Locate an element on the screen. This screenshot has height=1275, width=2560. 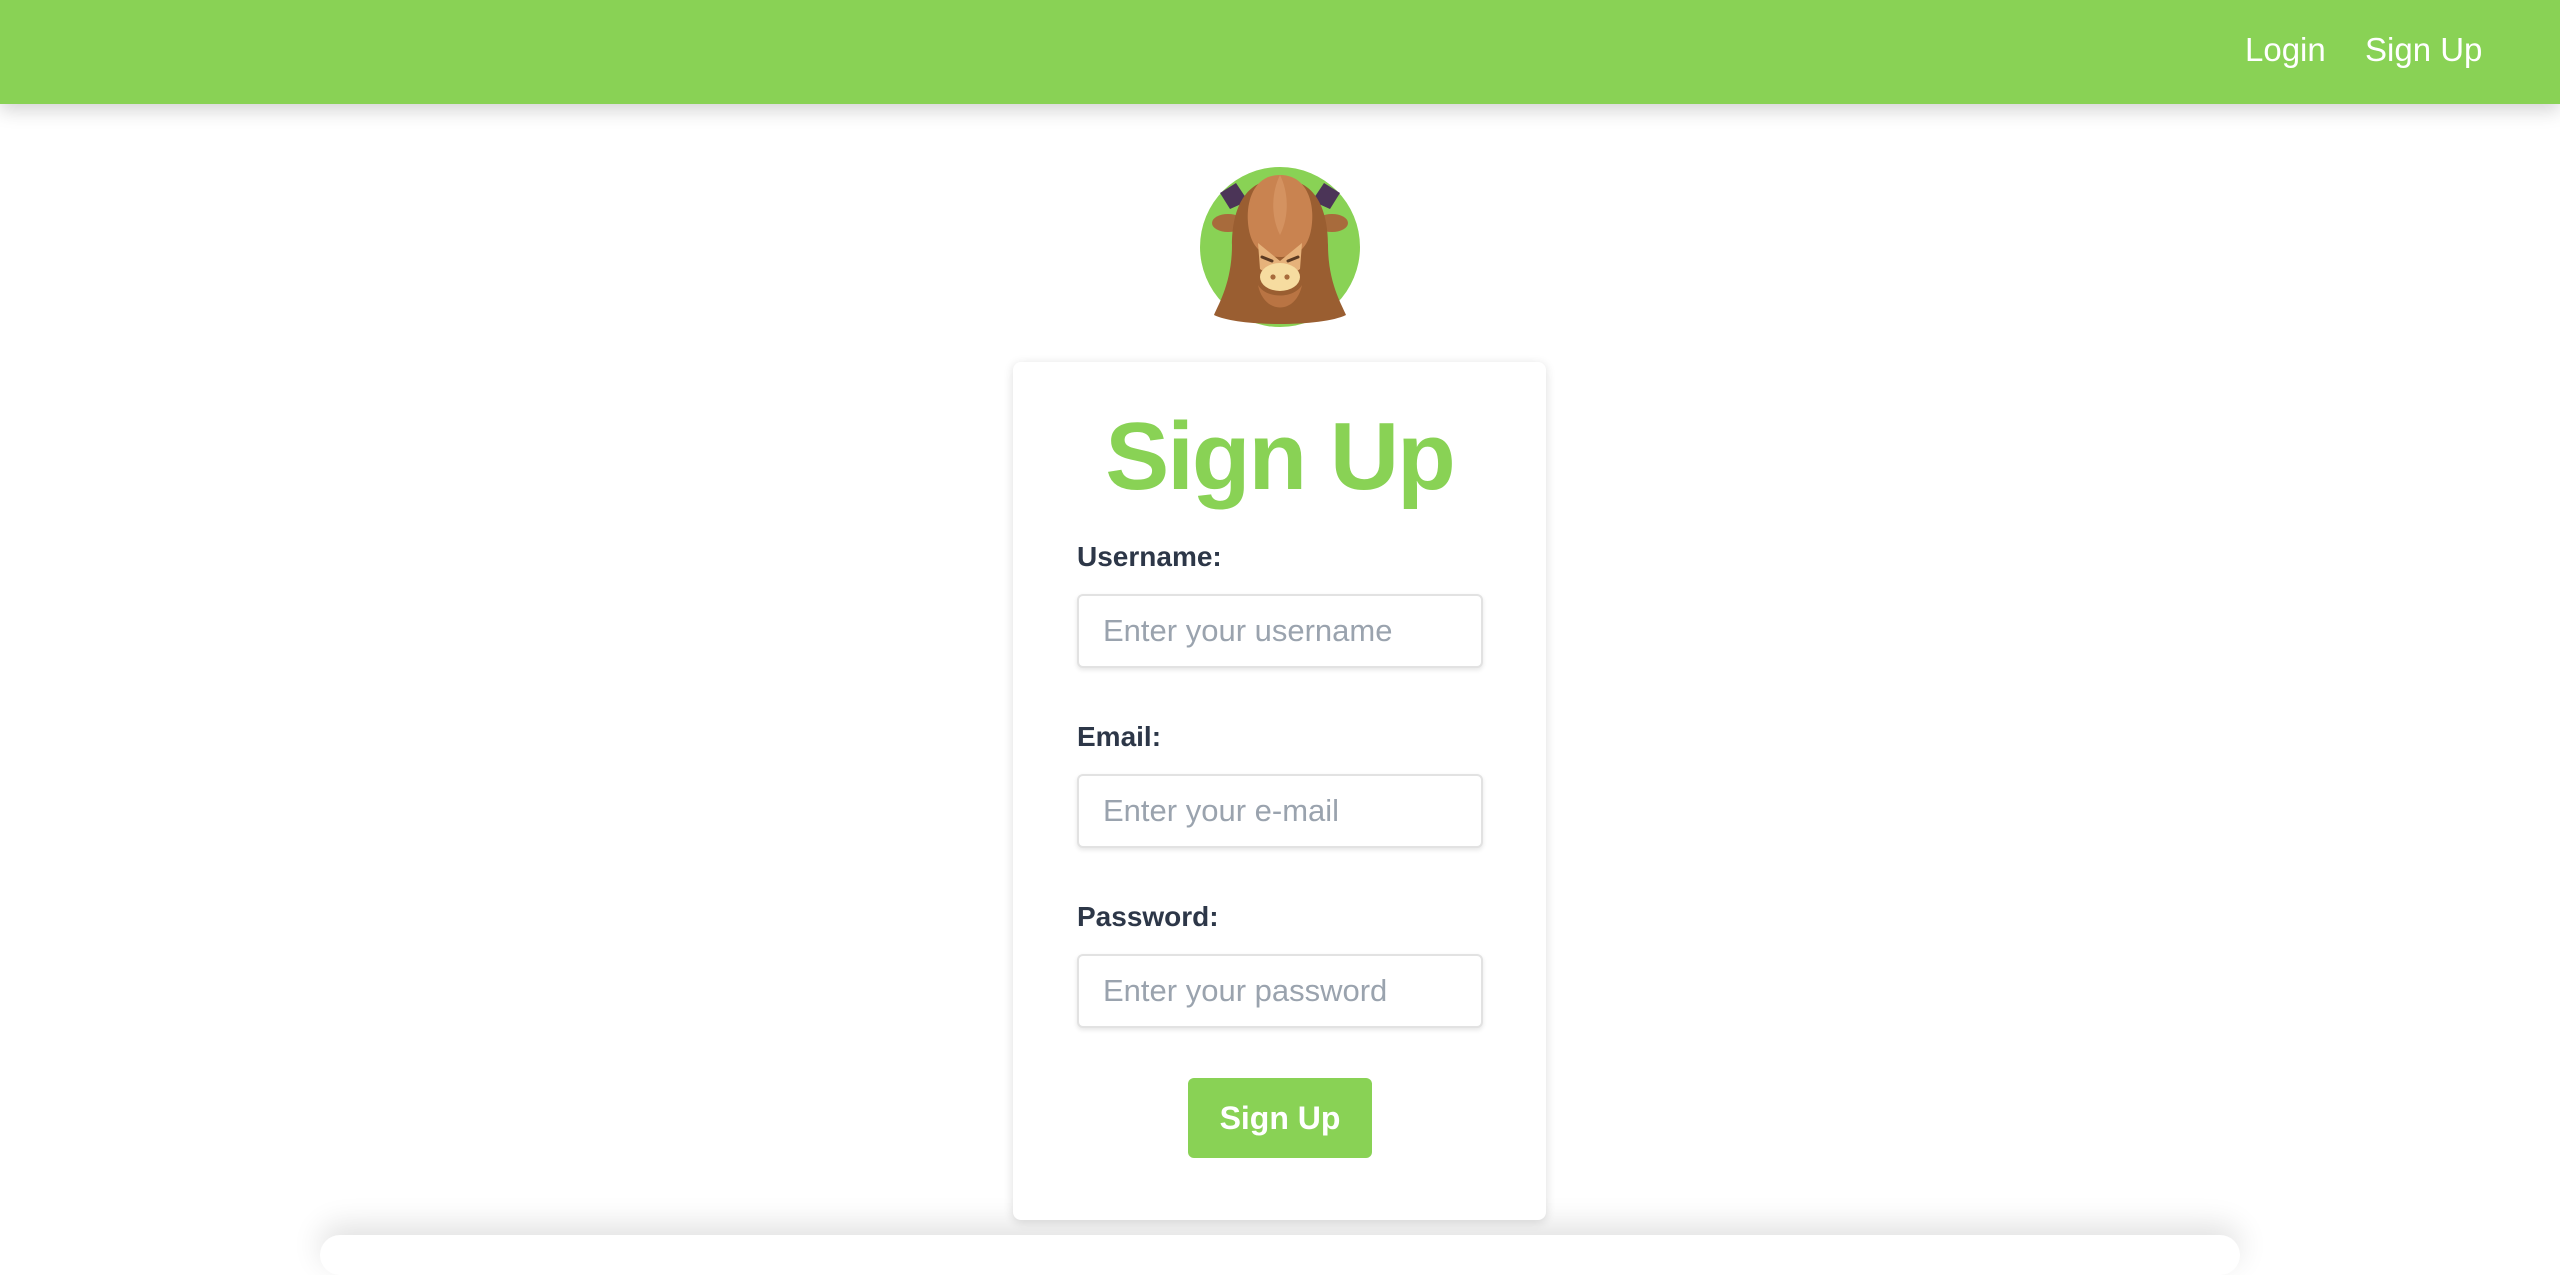
signup-card: Sign Up Username: Email: Password is located at coordinates (1279, 791).